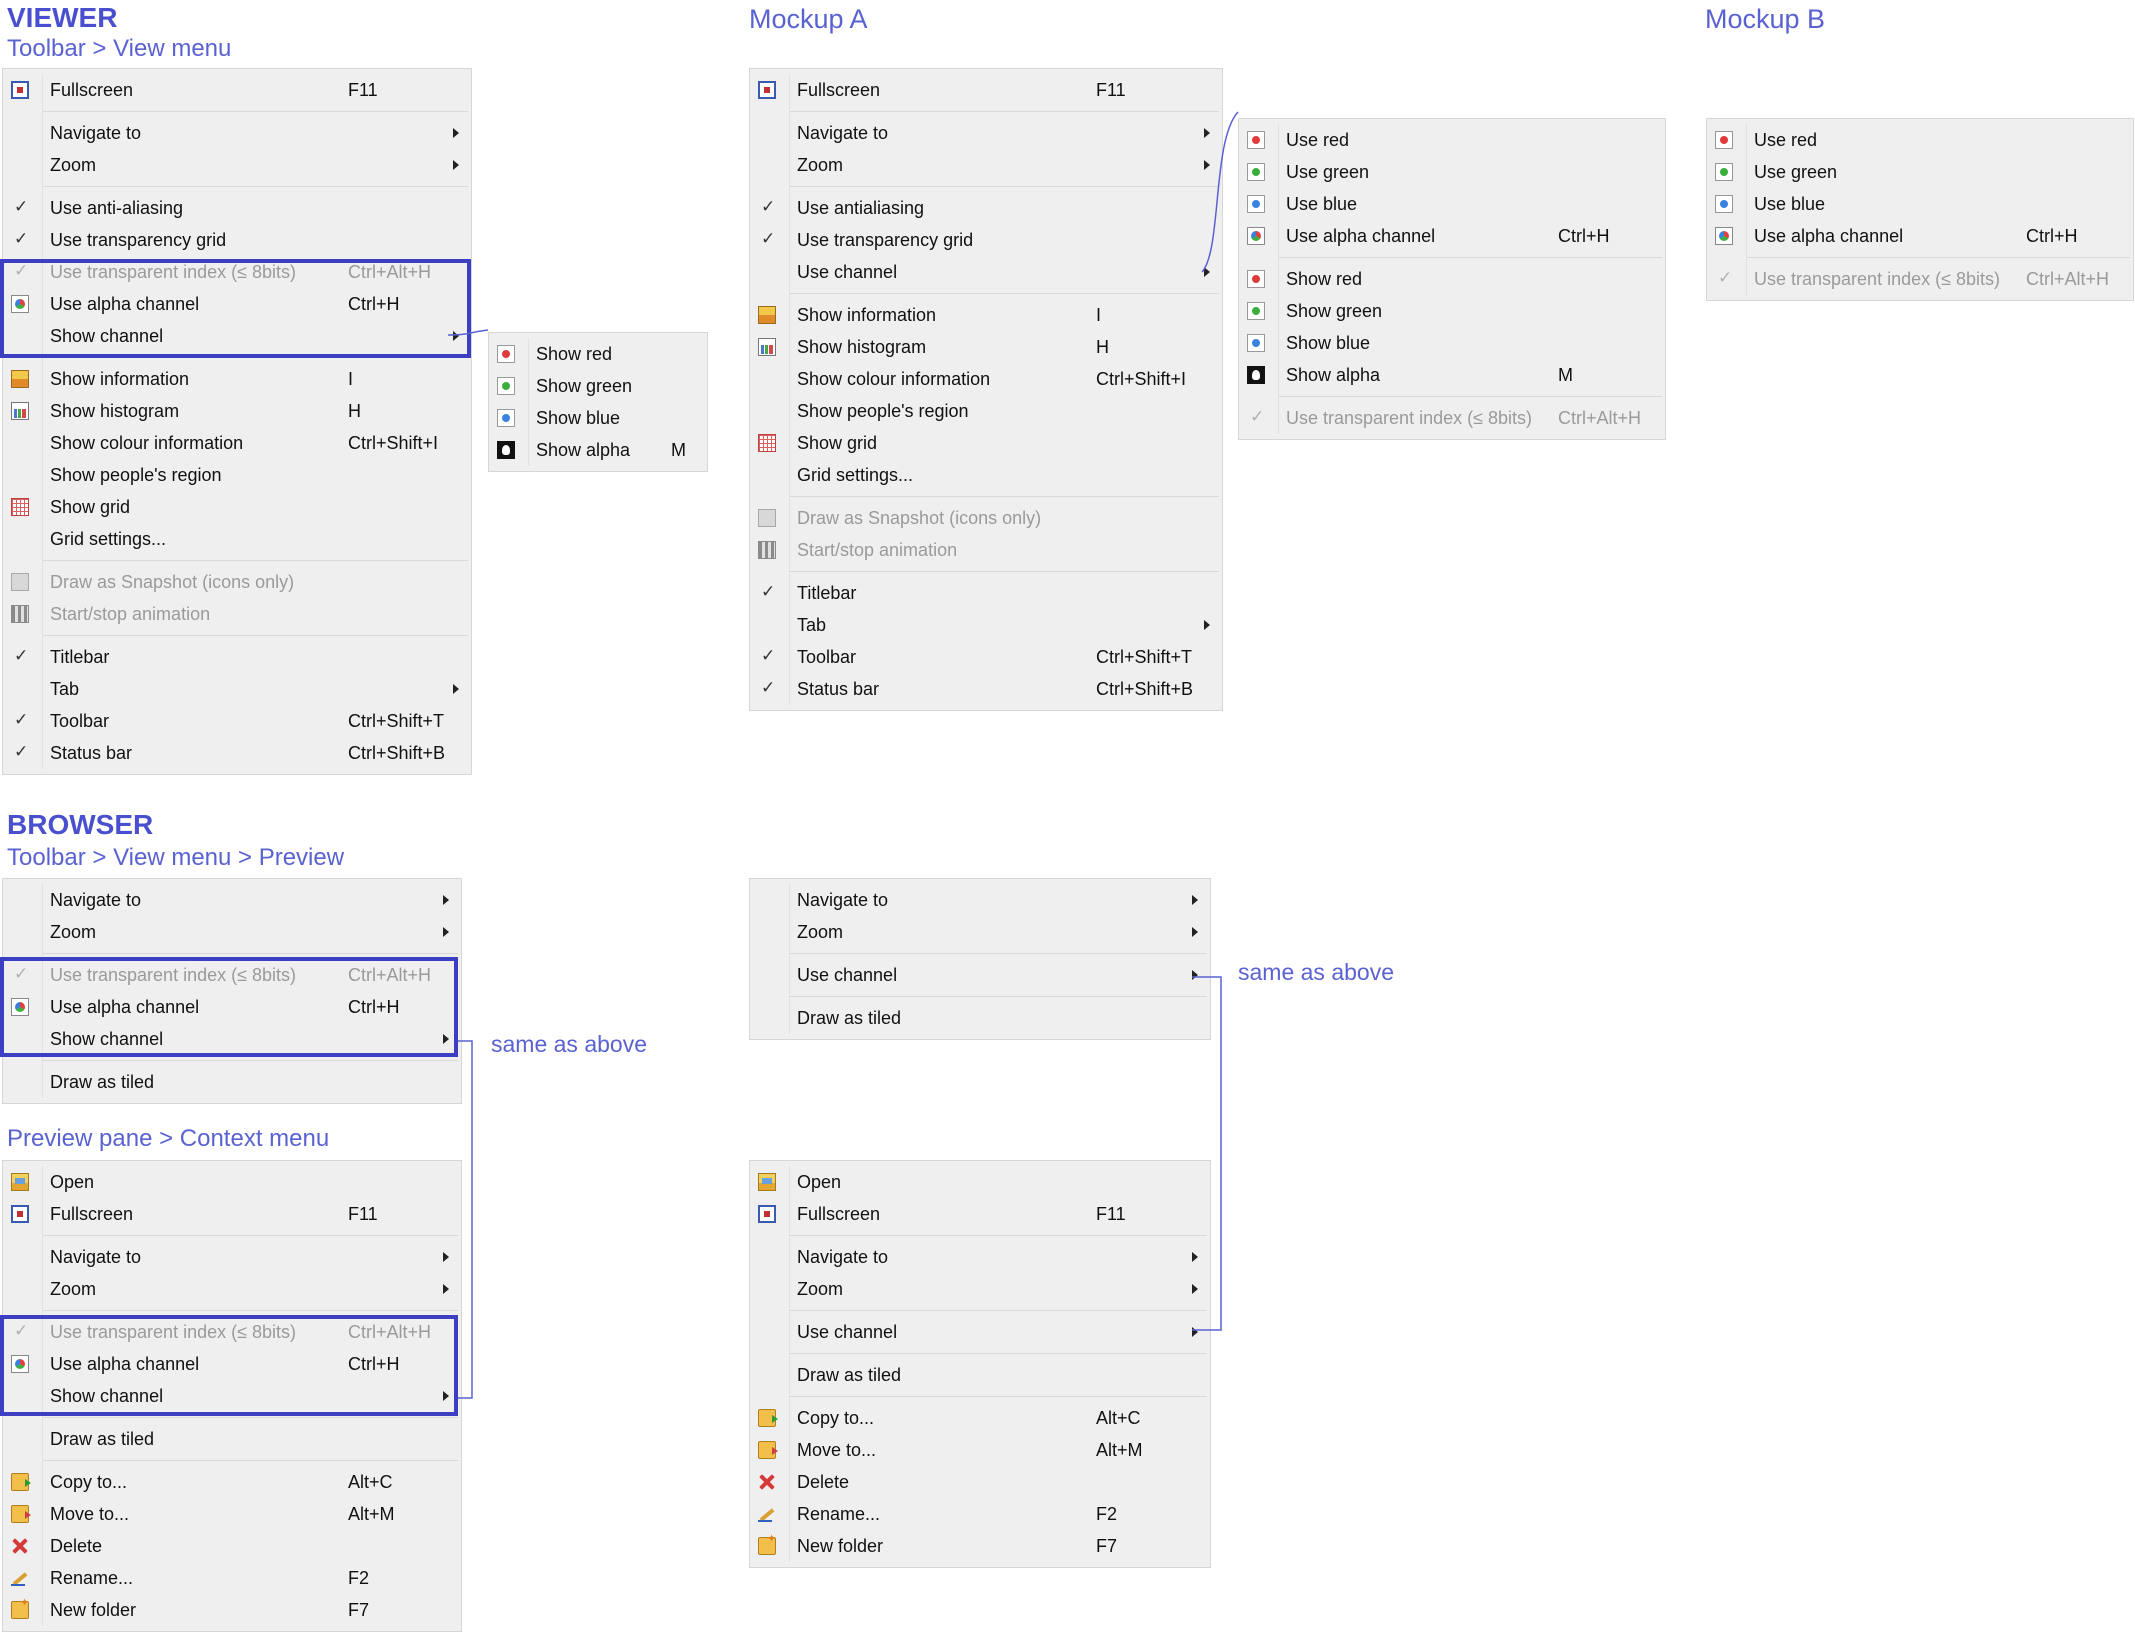  Describe the element at coordinates (20, 1214) in the screenshot. I see `fullscreen-icon` at that location.